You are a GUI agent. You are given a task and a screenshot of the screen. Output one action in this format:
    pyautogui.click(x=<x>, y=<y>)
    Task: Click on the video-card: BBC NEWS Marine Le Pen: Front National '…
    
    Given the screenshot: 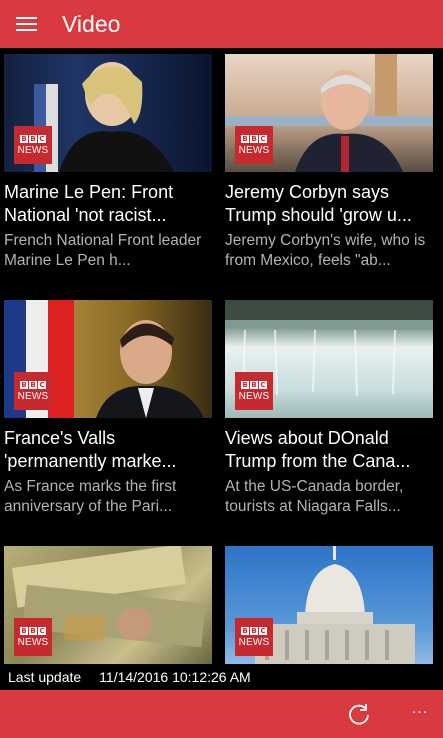 What is the action you would take?
    pyautogui.click(x=108, y=162)
    